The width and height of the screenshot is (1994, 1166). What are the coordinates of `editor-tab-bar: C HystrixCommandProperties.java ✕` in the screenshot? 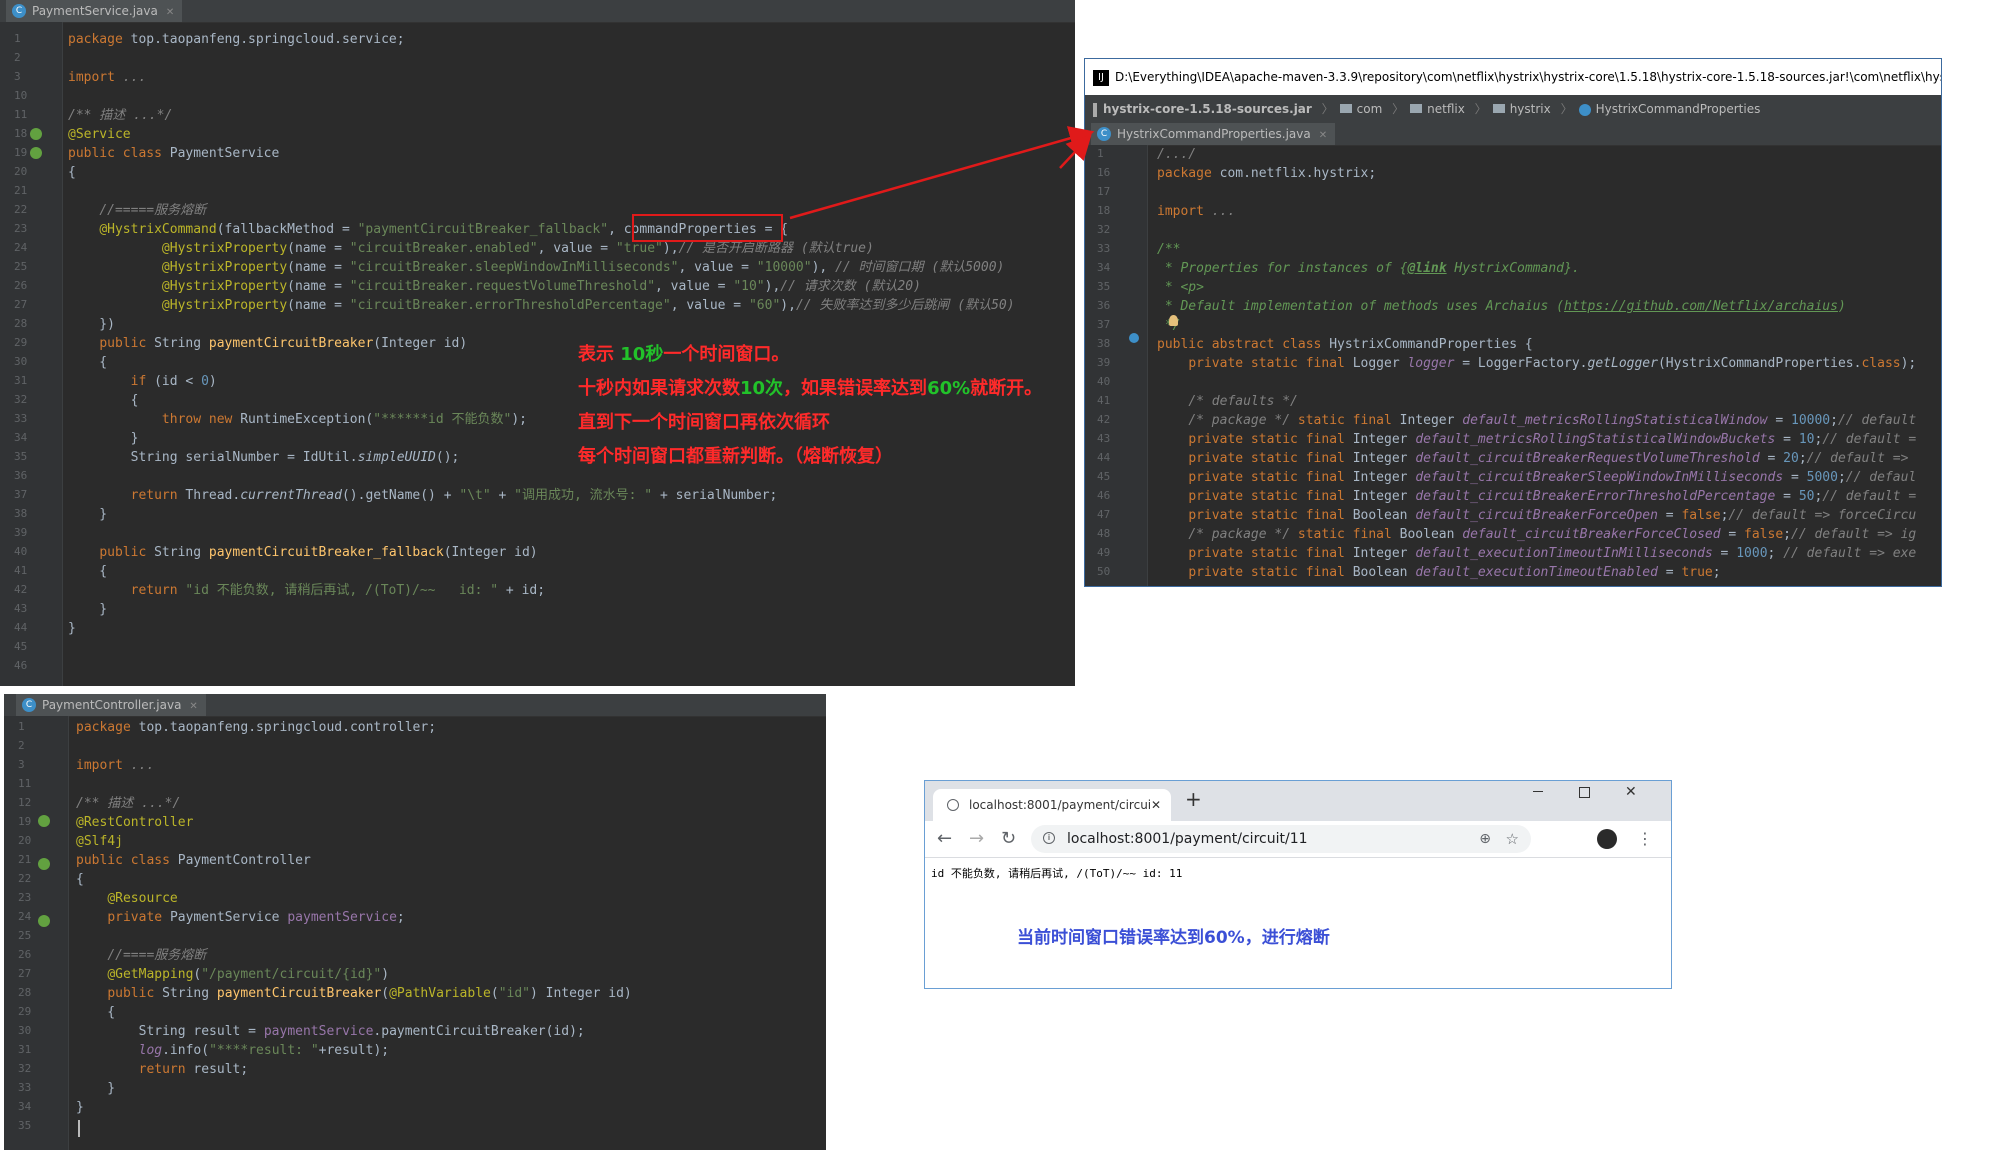 It's located at (1513, 134).